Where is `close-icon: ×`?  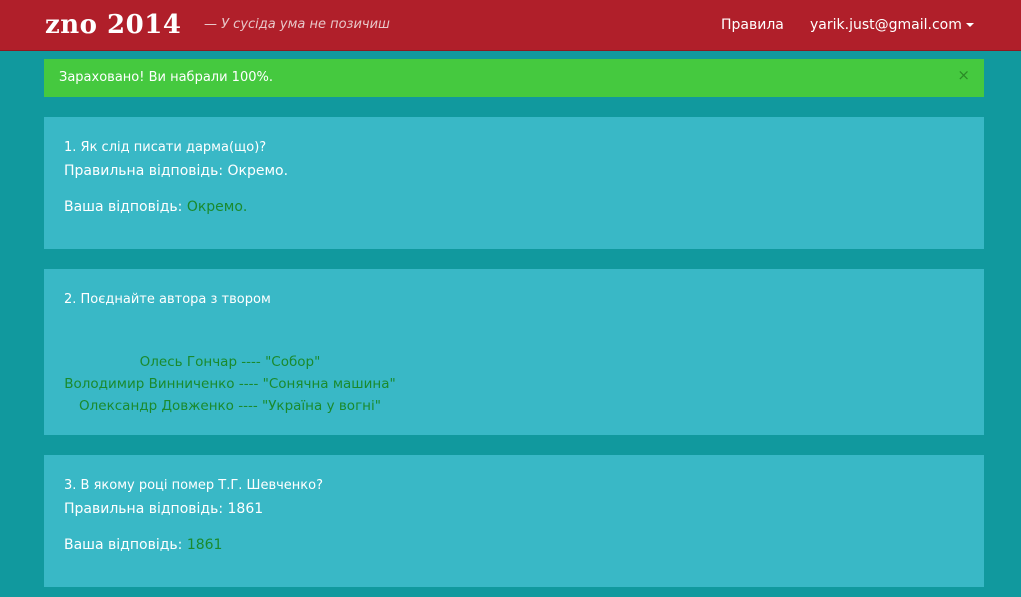
close-icon: × is located at coordinates (963, 75).